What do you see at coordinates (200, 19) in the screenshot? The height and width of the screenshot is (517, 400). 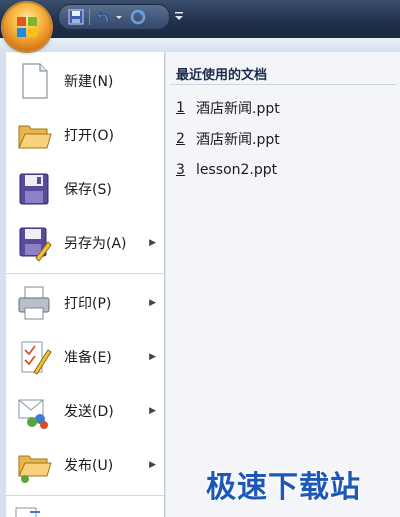 I see `title-bar` at bounding box center [200, 19].